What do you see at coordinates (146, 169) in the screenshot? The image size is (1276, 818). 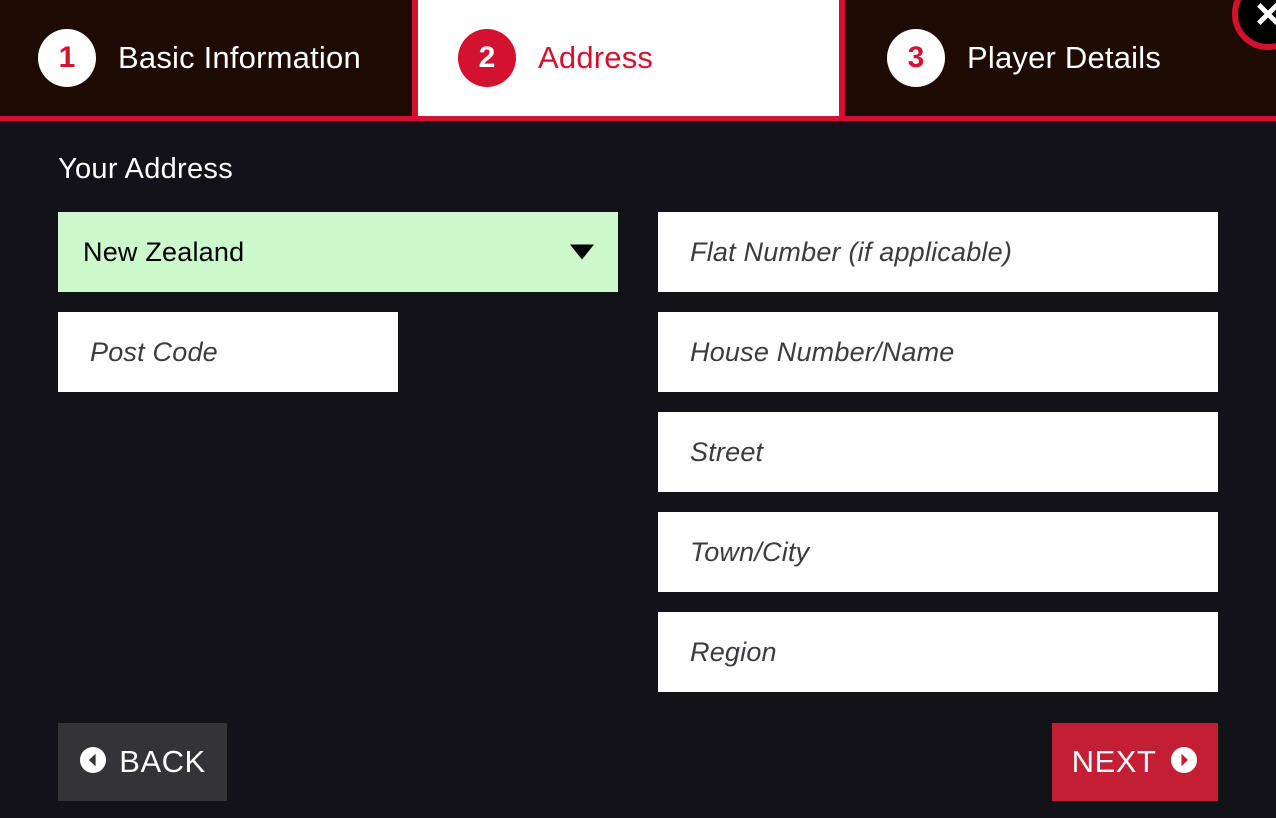 I see `section-title: Your Address` at bounding box center [146, 169].